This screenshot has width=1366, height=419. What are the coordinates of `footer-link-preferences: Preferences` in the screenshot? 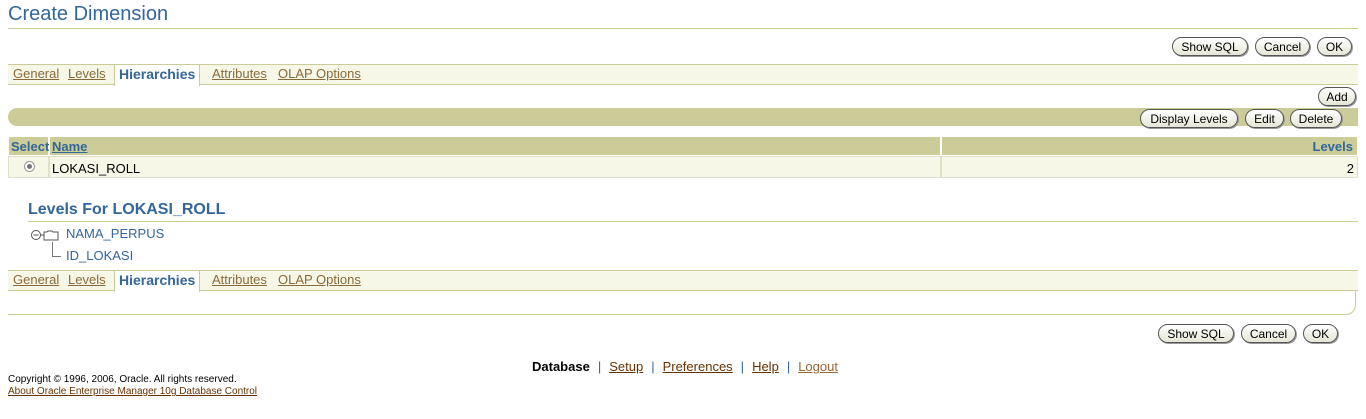 It's located at (698, 366).